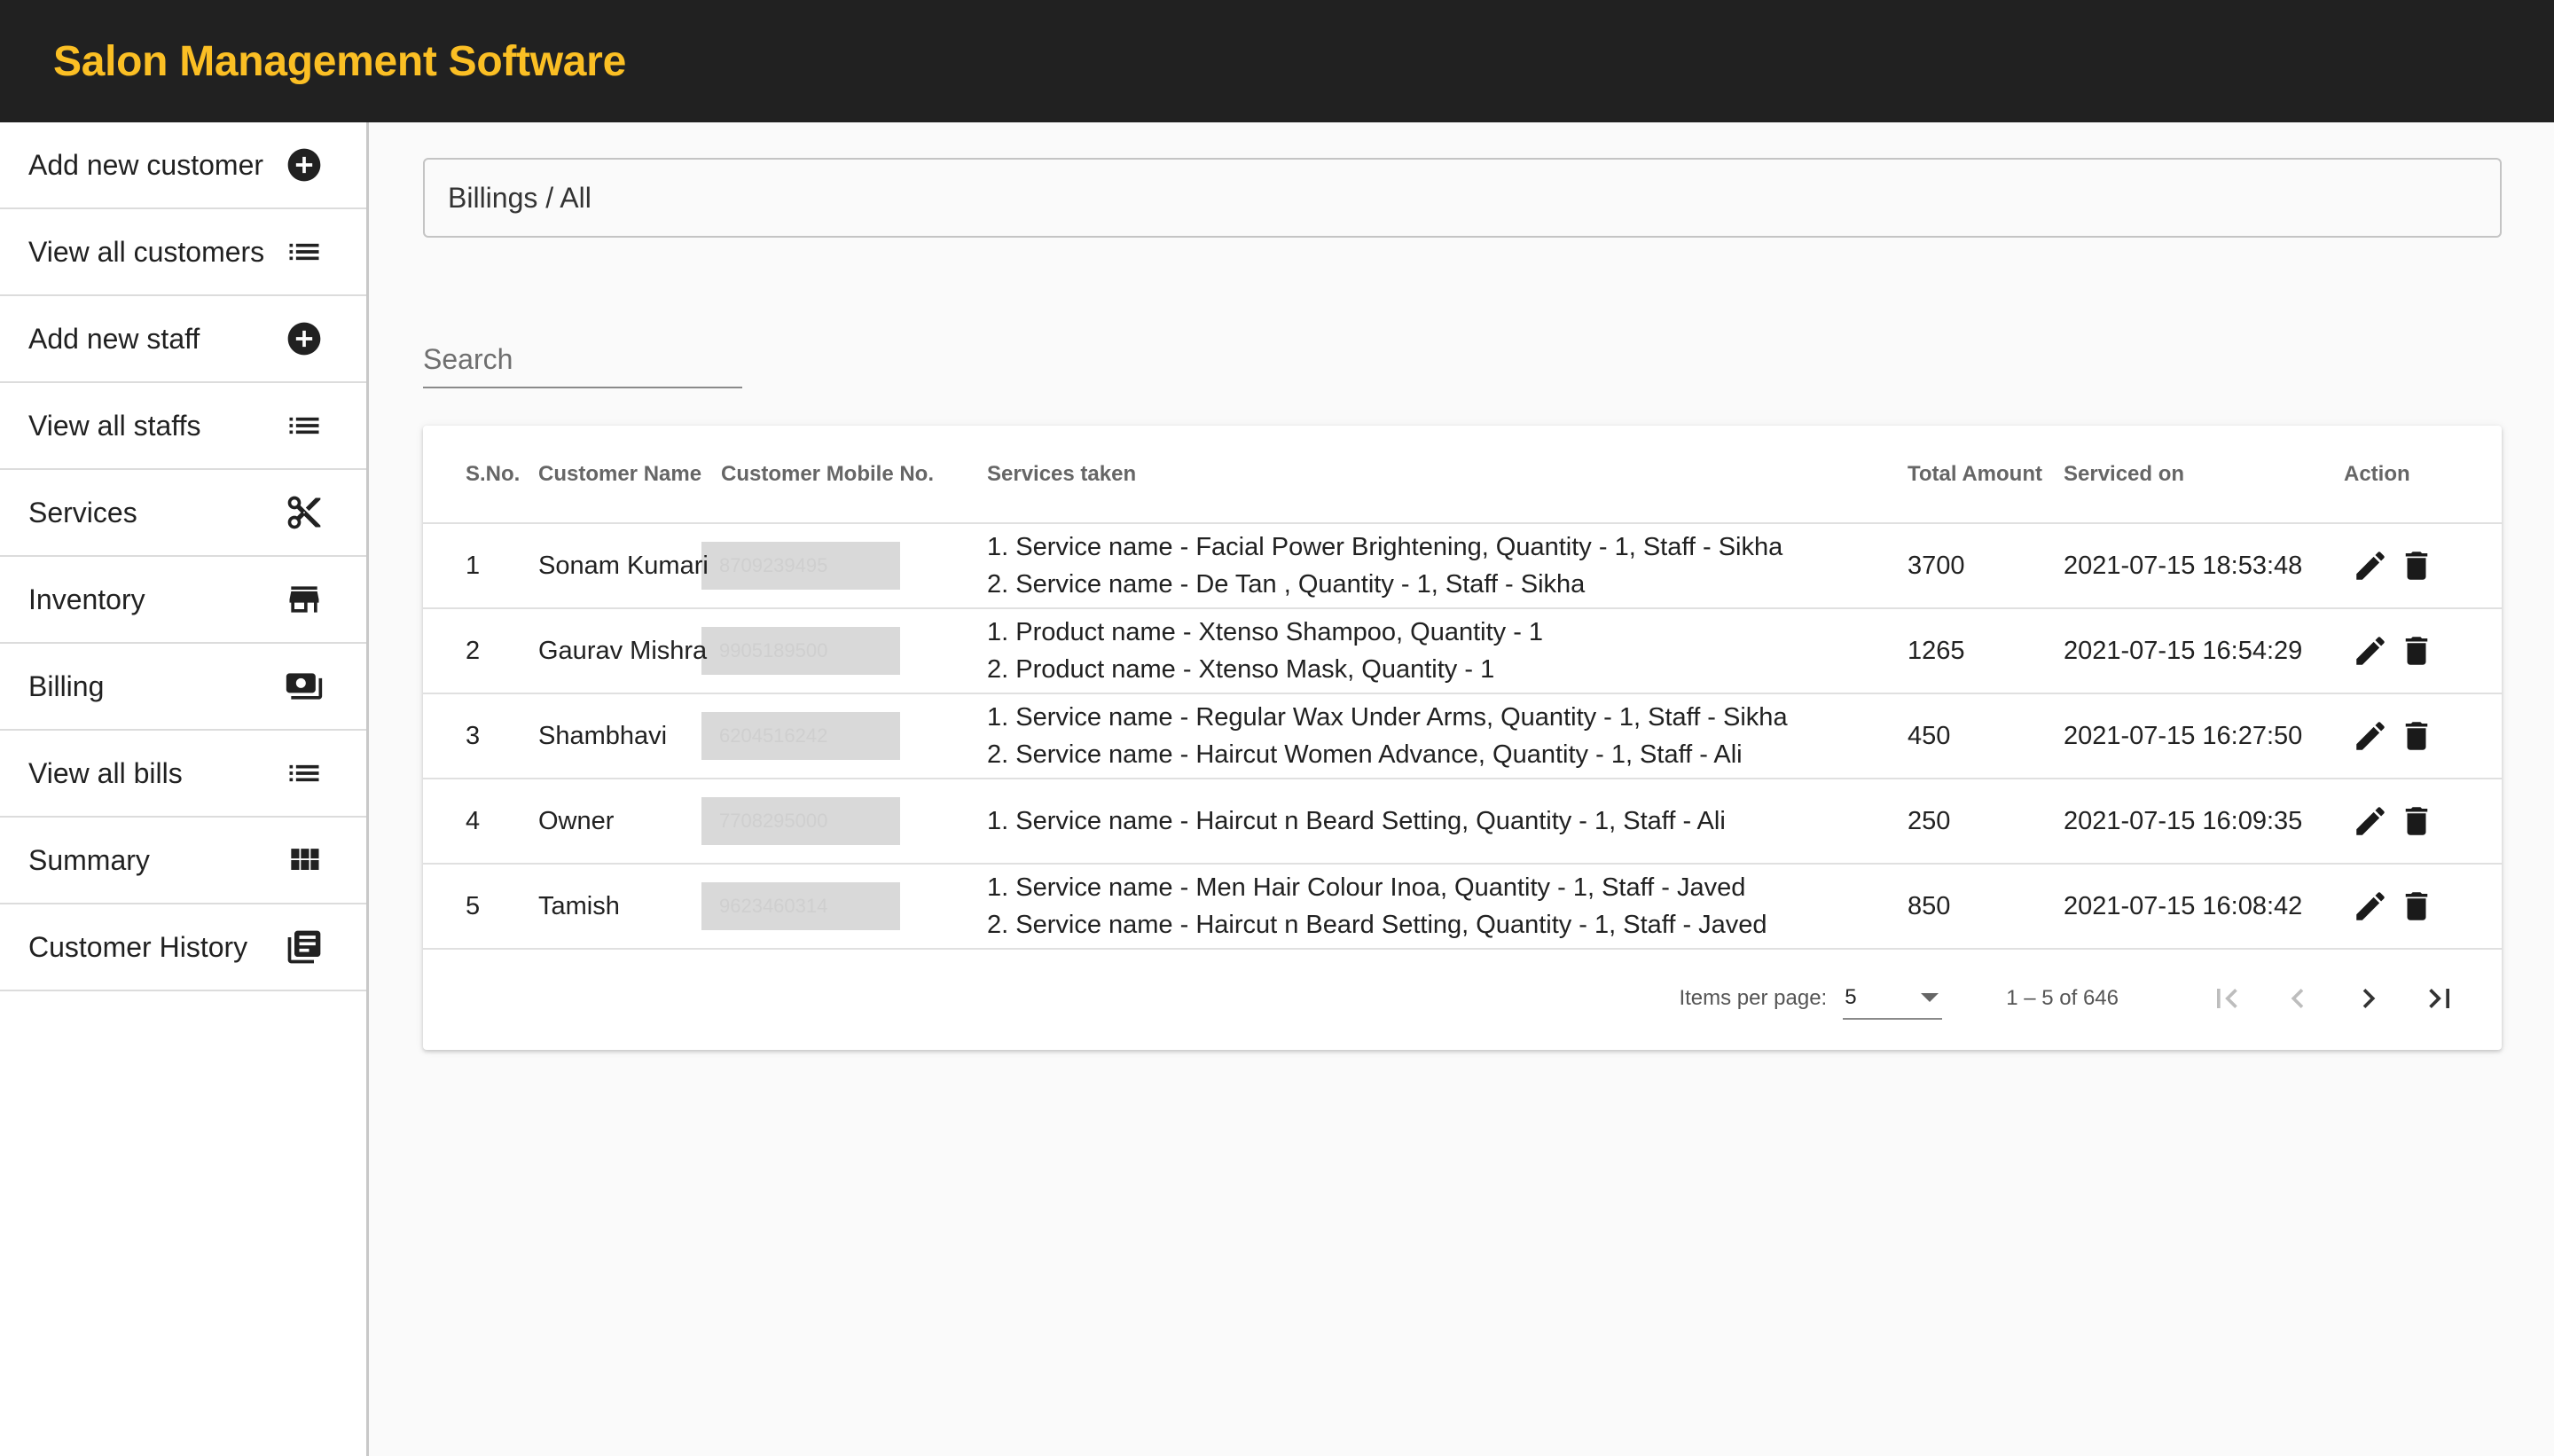 Image resolution: width=2554 pixels, height=1456 pixels. What do you see at coordinates (473, 650) in the screenshot?
I see `cell-sno: 2` at bounding box center [473, 650].